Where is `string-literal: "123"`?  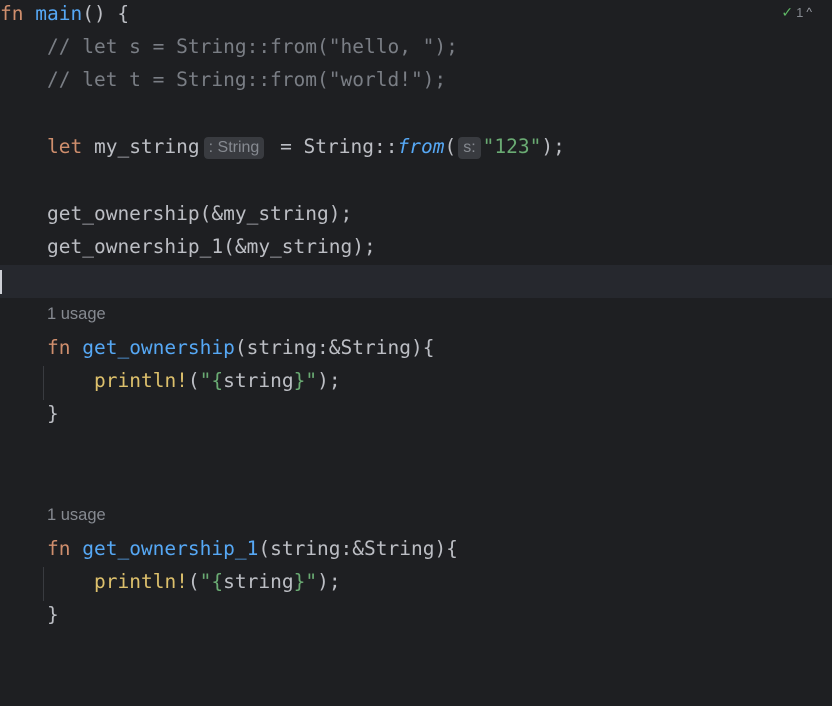
string-literal: "123" is located at coordinates (512, 146).